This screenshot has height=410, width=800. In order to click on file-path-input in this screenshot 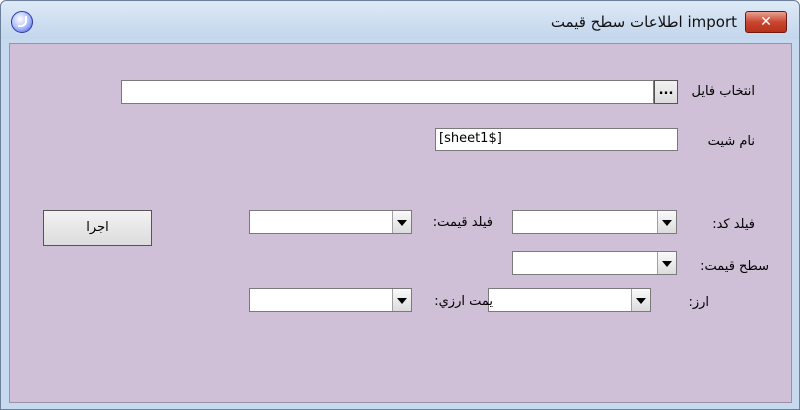, I will do `click(387, 92)`.